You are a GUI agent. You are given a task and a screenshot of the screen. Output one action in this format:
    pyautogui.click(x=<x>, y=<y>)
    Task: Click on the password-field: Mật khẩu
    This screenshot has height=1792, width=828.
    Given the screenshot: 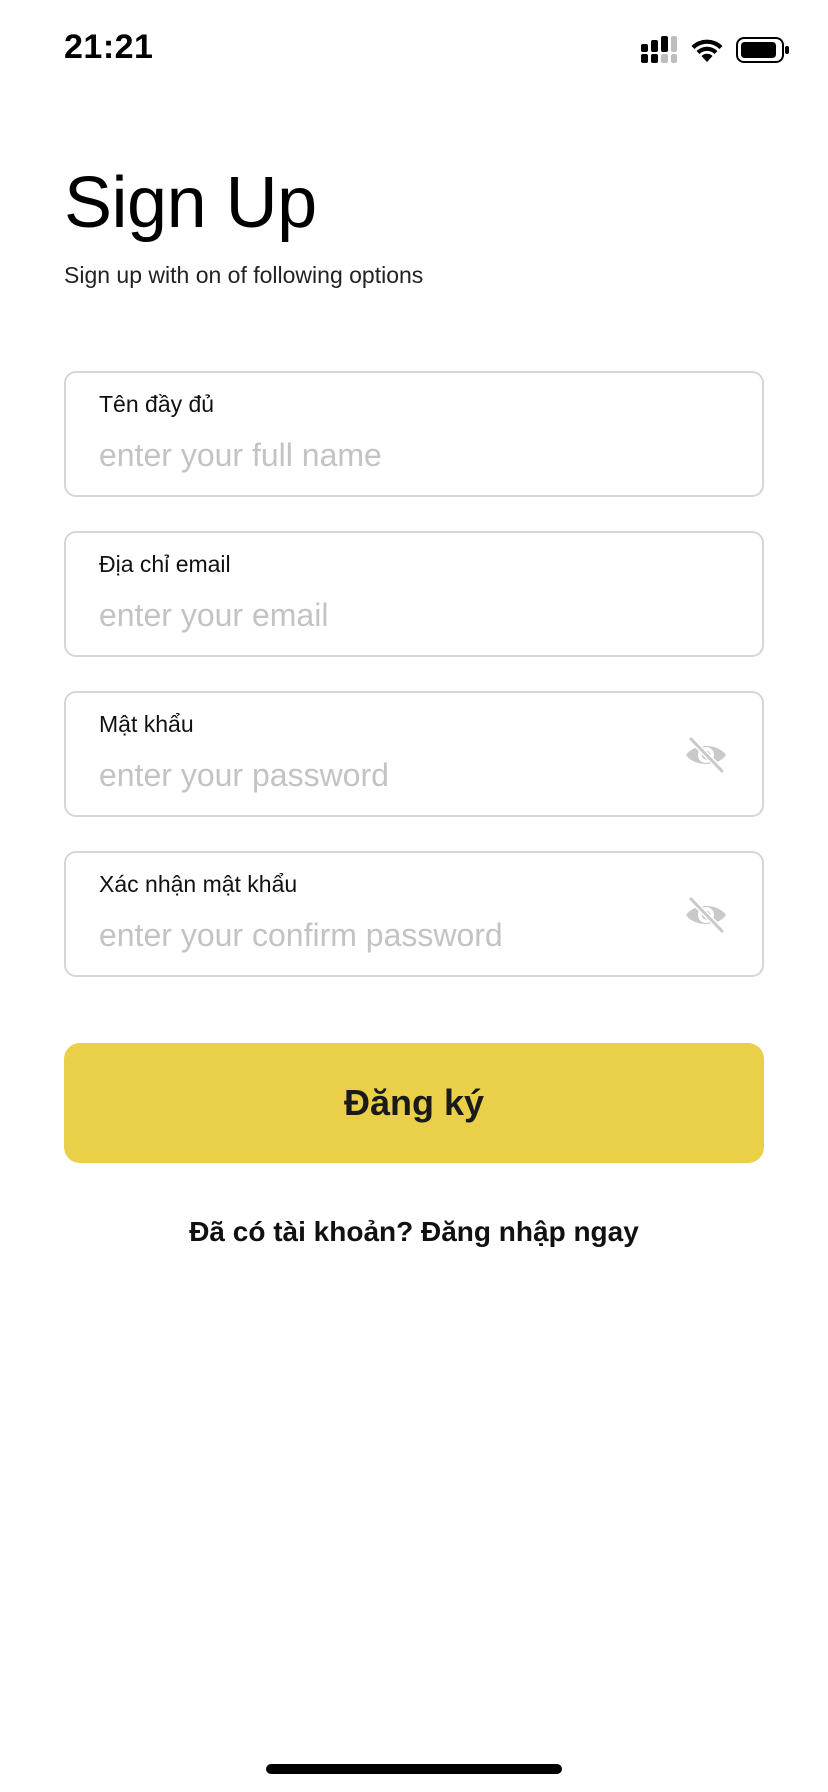 What is the action you would take?
    pyautogui.click(x=414, y=754)
    